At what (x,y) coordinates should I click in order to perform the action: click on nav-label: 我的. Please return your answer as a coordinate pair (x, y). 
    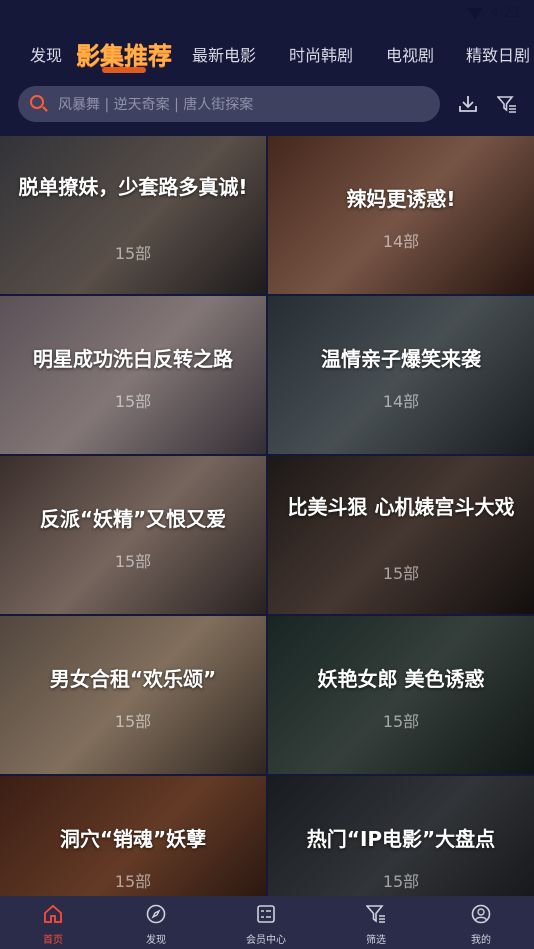
    Looking at the image, I should click on (481, 940).